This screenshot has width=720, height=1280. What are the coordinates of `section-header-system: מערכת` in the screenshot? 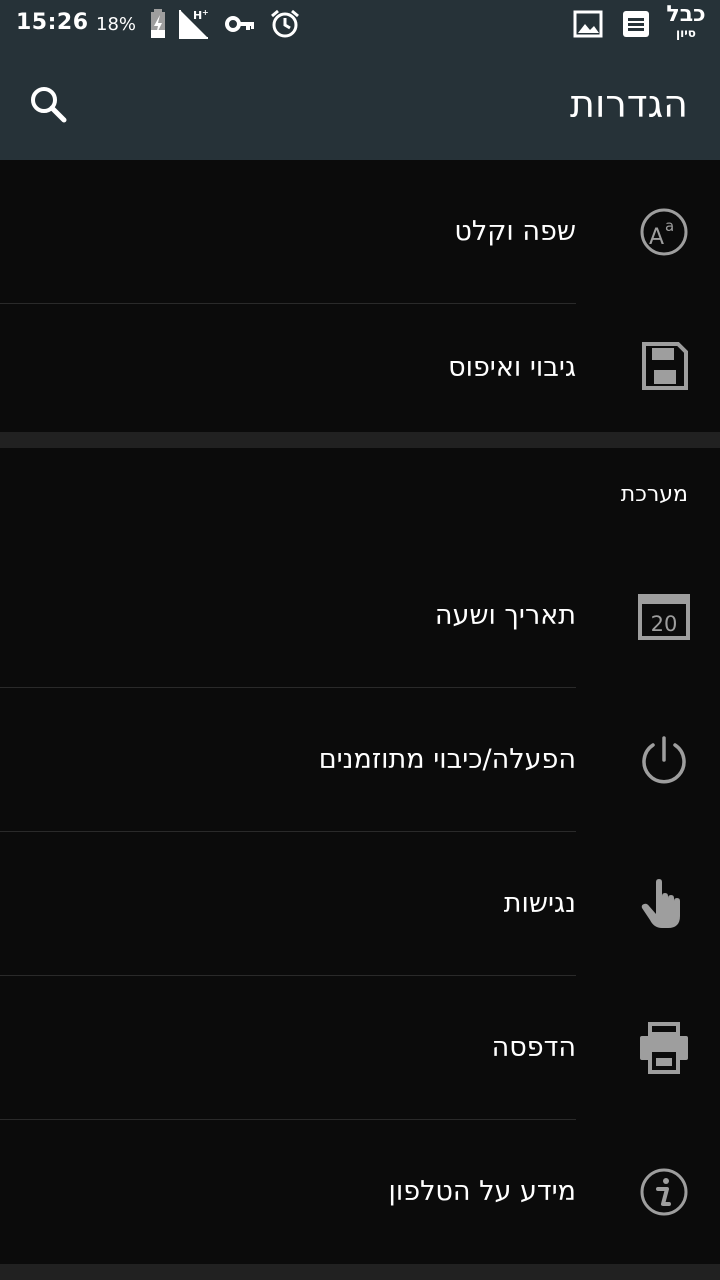 It's located at (654, 494).